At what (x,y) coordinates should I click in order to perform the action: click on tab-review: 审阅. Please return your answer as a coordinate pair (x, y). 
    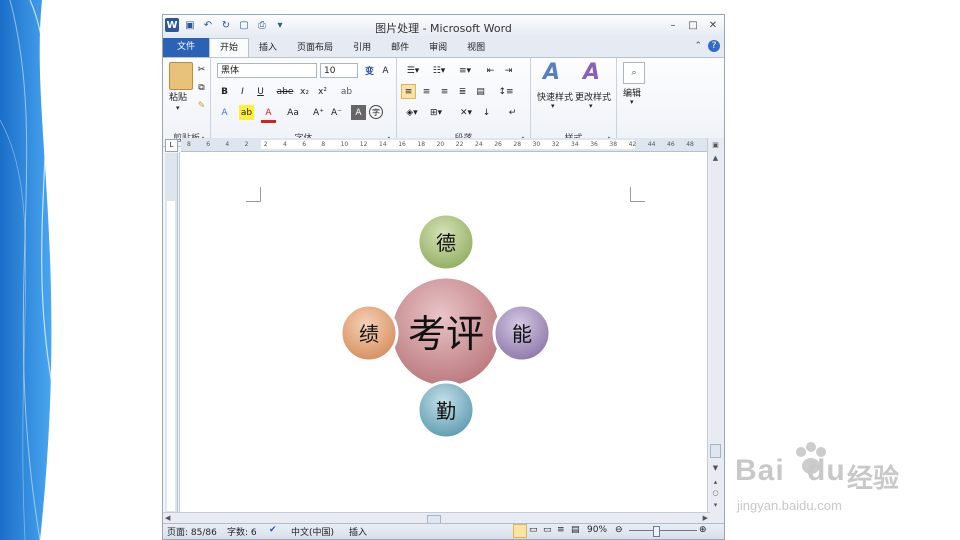
    Looking at the image, I should click on (438, 48).